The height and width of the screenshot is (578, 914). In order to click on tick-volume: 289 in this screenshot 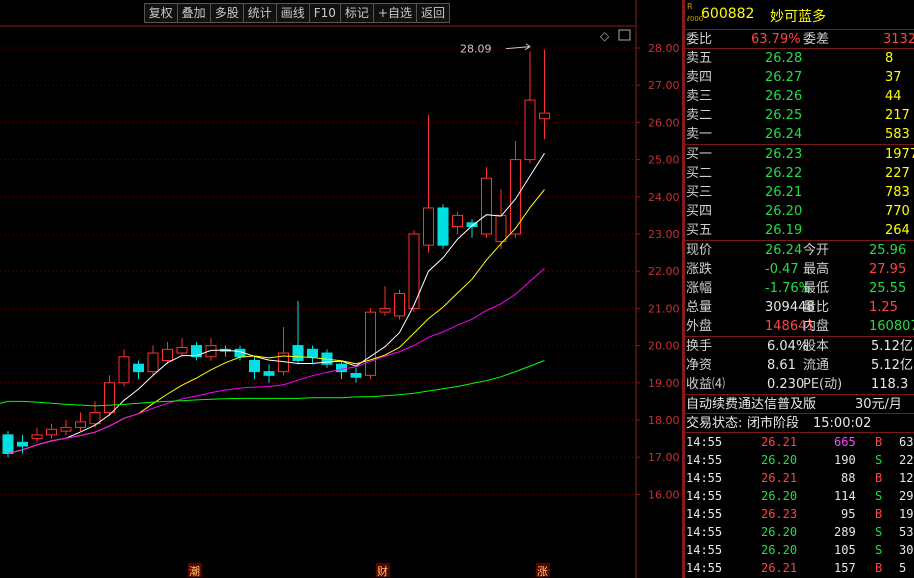, I will do `click(845, 532)`.